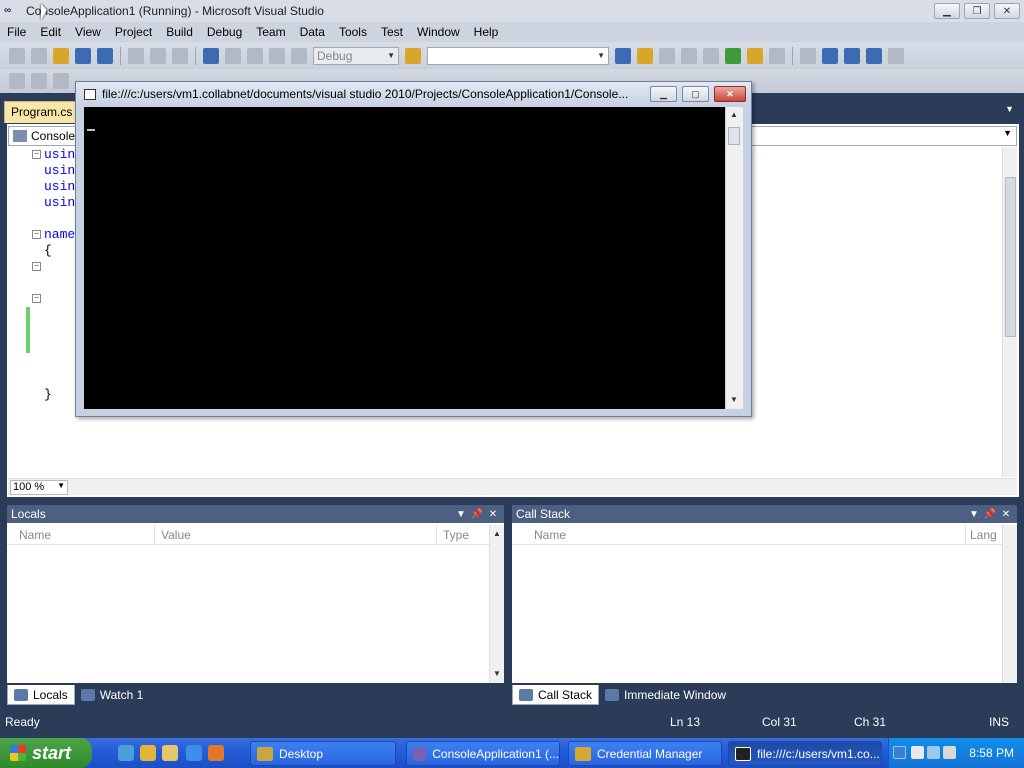  I want to click on zoom-combo: 100 % ▼, so click(39, 487).